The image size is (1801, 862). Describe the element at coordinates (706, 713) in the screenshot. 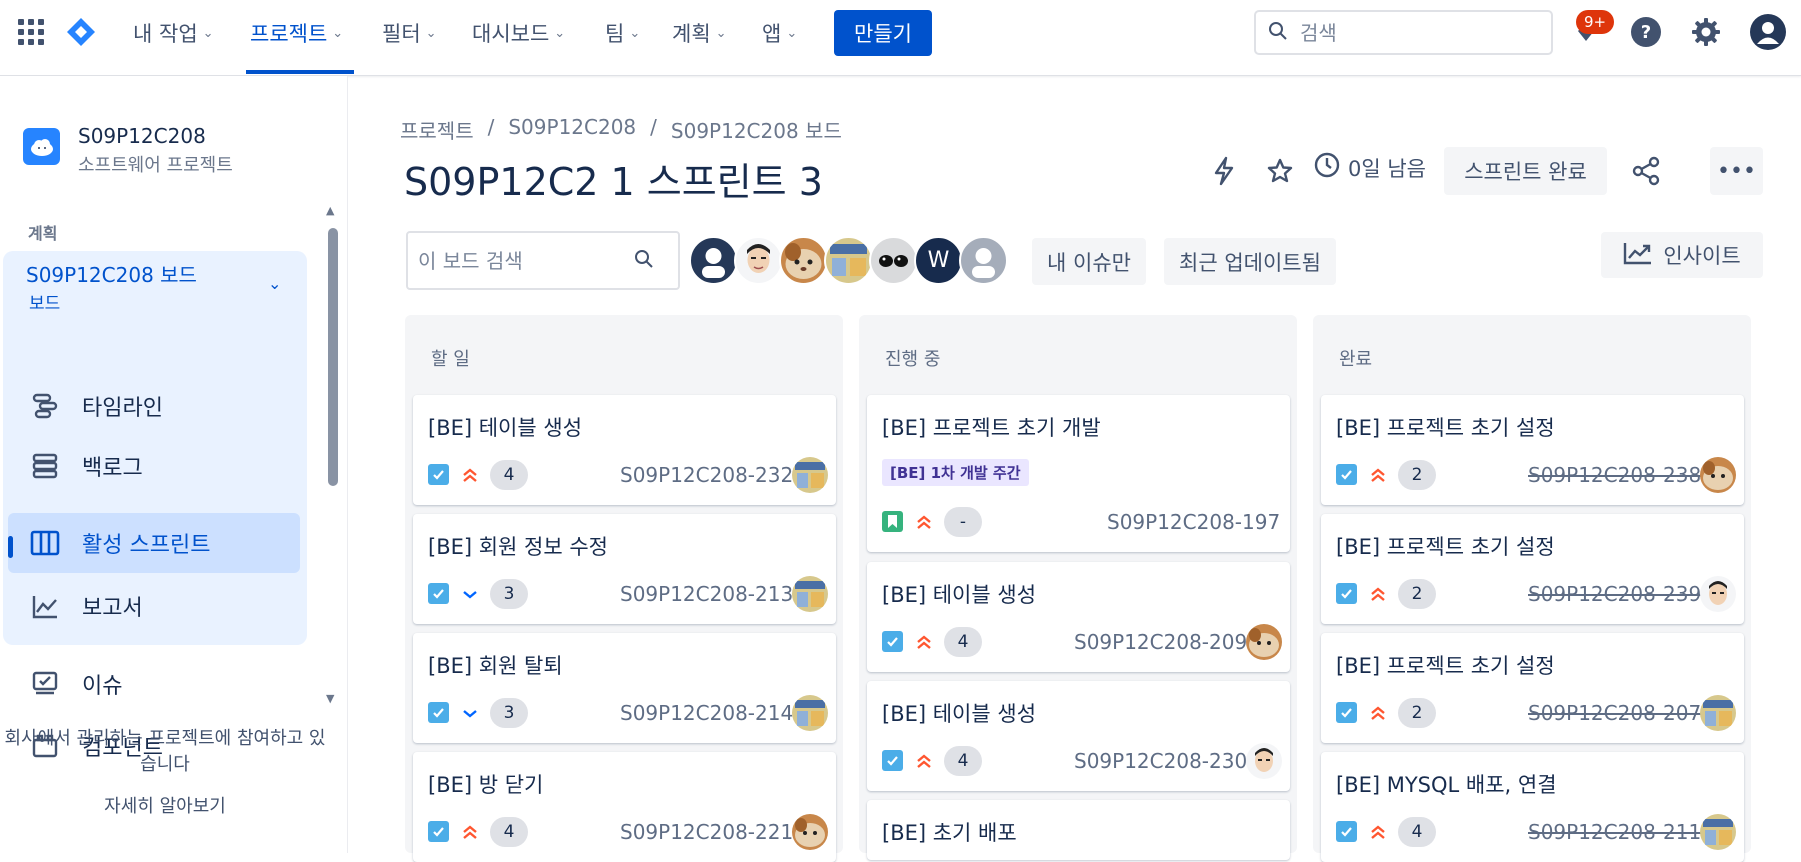

I see `issue-key: S09P12C208-214` at that location.